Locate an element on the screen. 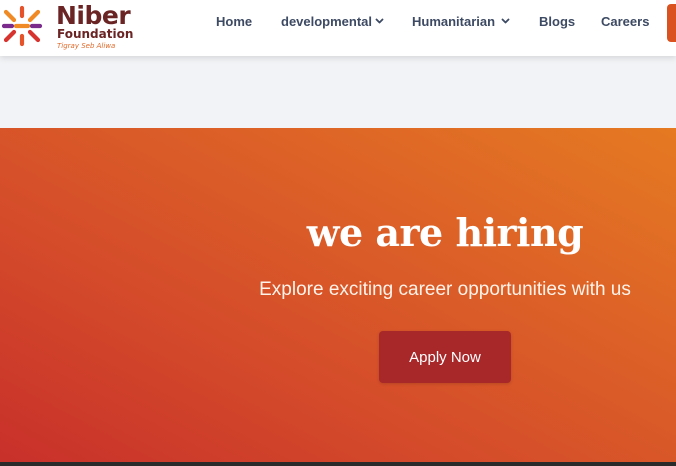 The width and height of the screenshot is (676, 466). apply-now-label: Apply Now is located at coordinates (445, 357).